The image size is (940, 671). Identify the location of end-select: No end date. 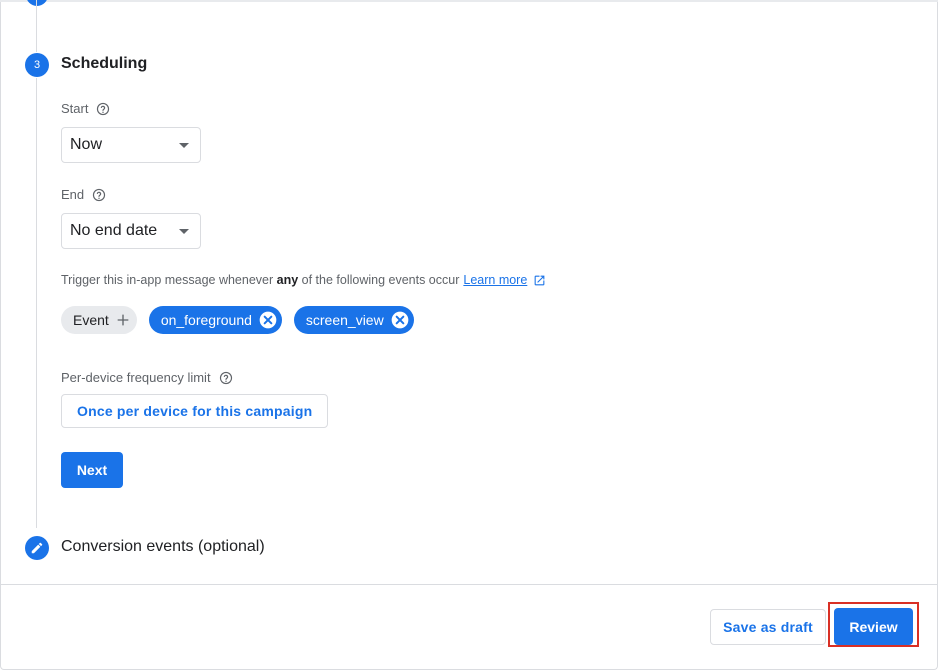
(131, 231).